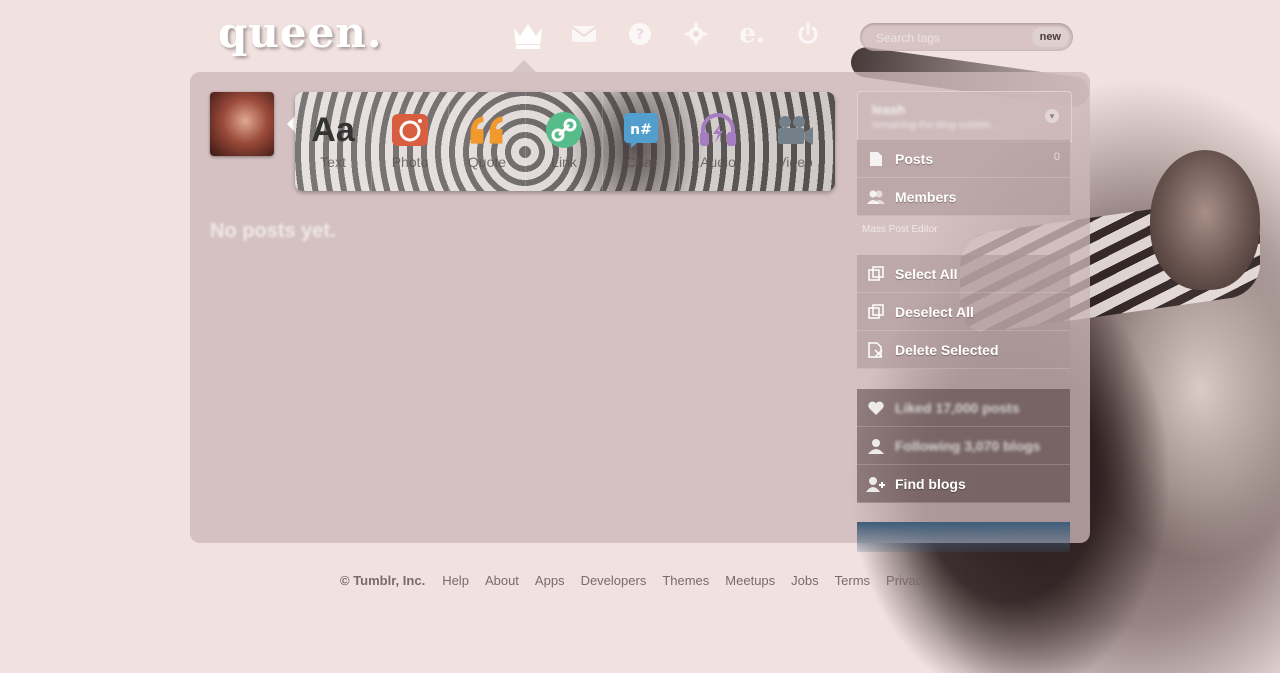 The height and width of the screenshot is (673, 1280). Describe the element at coordinates (487, 162) in the screenshot. I see `post-type-label: Quote` at that location.